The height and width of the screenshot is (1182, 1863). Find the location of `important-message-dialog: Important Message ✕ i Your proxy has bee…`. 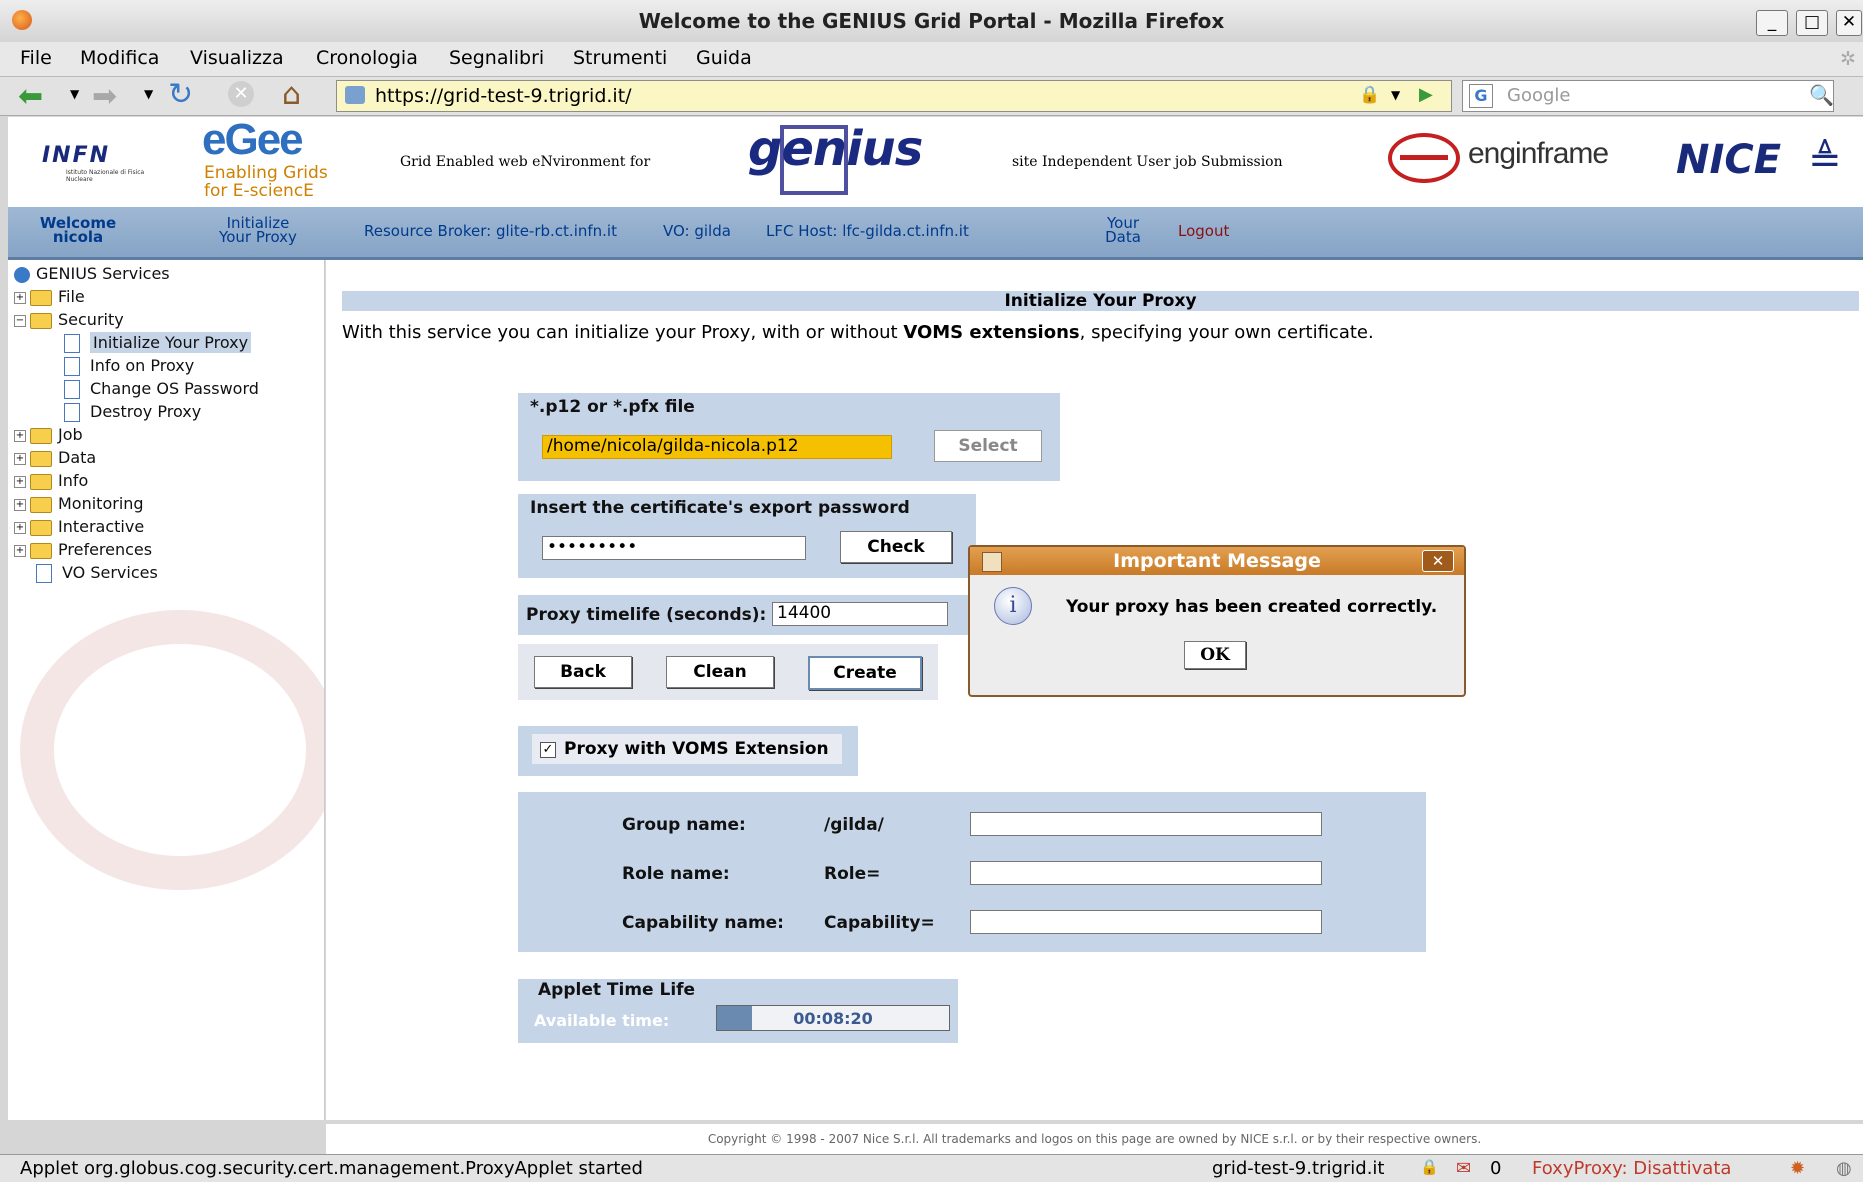

important-message-dialog: Important Message ✕ i Your proxy has bee… is located at coordinates (1217, 621).